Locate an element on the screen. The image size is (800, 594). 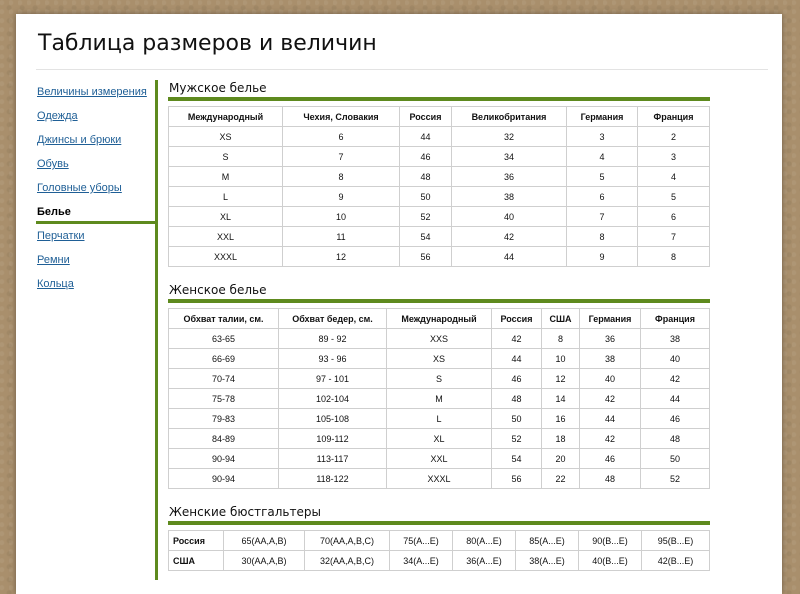
women-table-cell: 93 - 96 is located at coordinates (332, 358).